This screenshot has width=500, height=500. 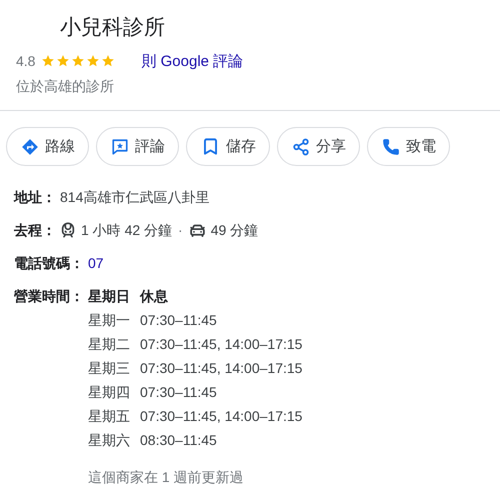 What do you see at coordinates (35, 197) in the screenshot?
I see `address-label: 地址：` at bounding box center [35, 197].